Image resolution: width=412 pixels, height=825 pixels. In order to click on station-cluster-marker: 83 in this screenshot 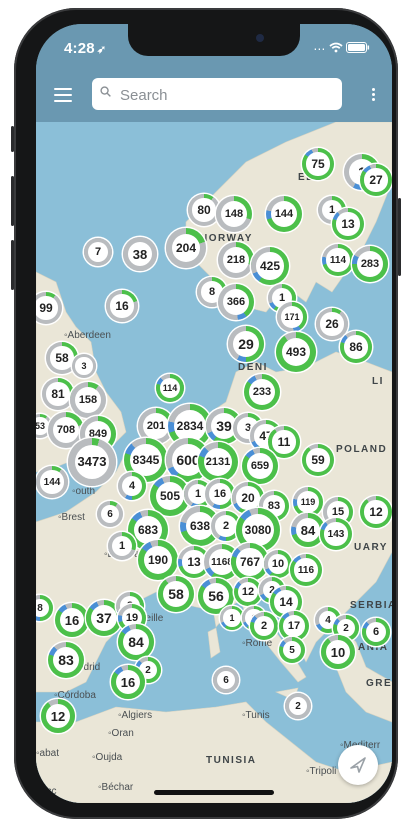, I will do `click(66, 660)`.